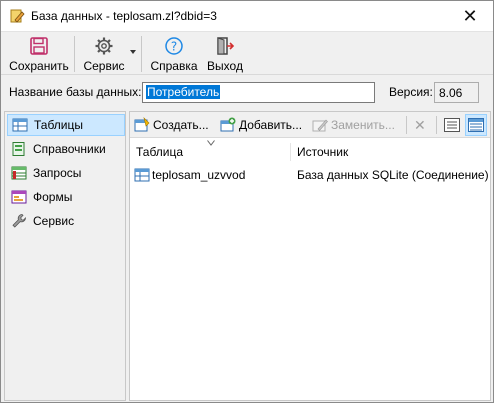  What do you see at coordinates (53, 197) in the screenshot?
I see `sidebar-item-label: Формы` at bounding box center [53, 197].